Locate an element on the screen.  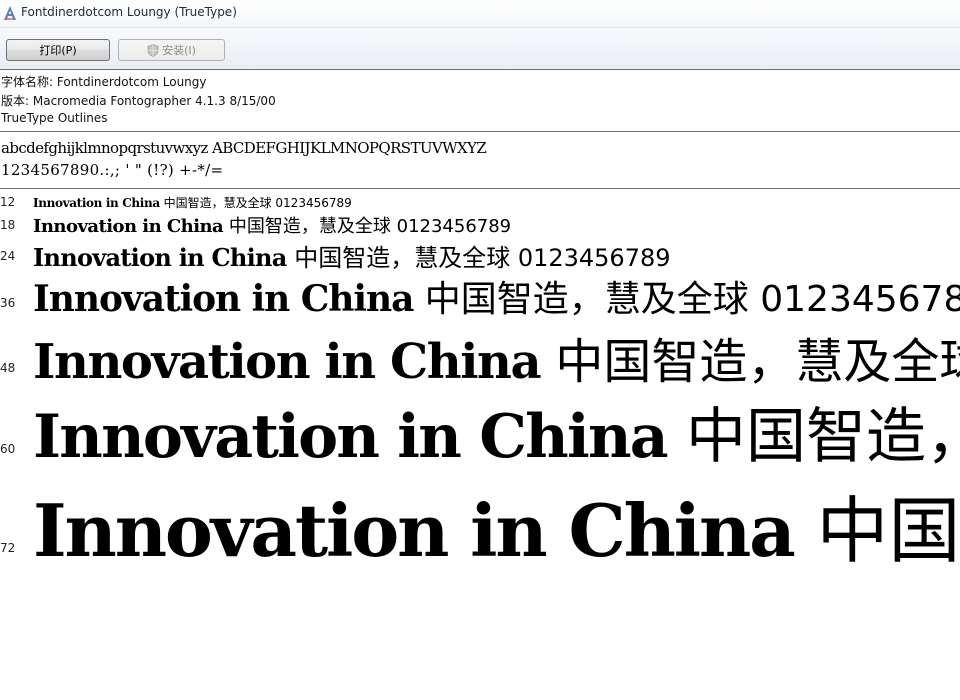
print-button-label: 打印(P) is located at coordinates (58, 50).